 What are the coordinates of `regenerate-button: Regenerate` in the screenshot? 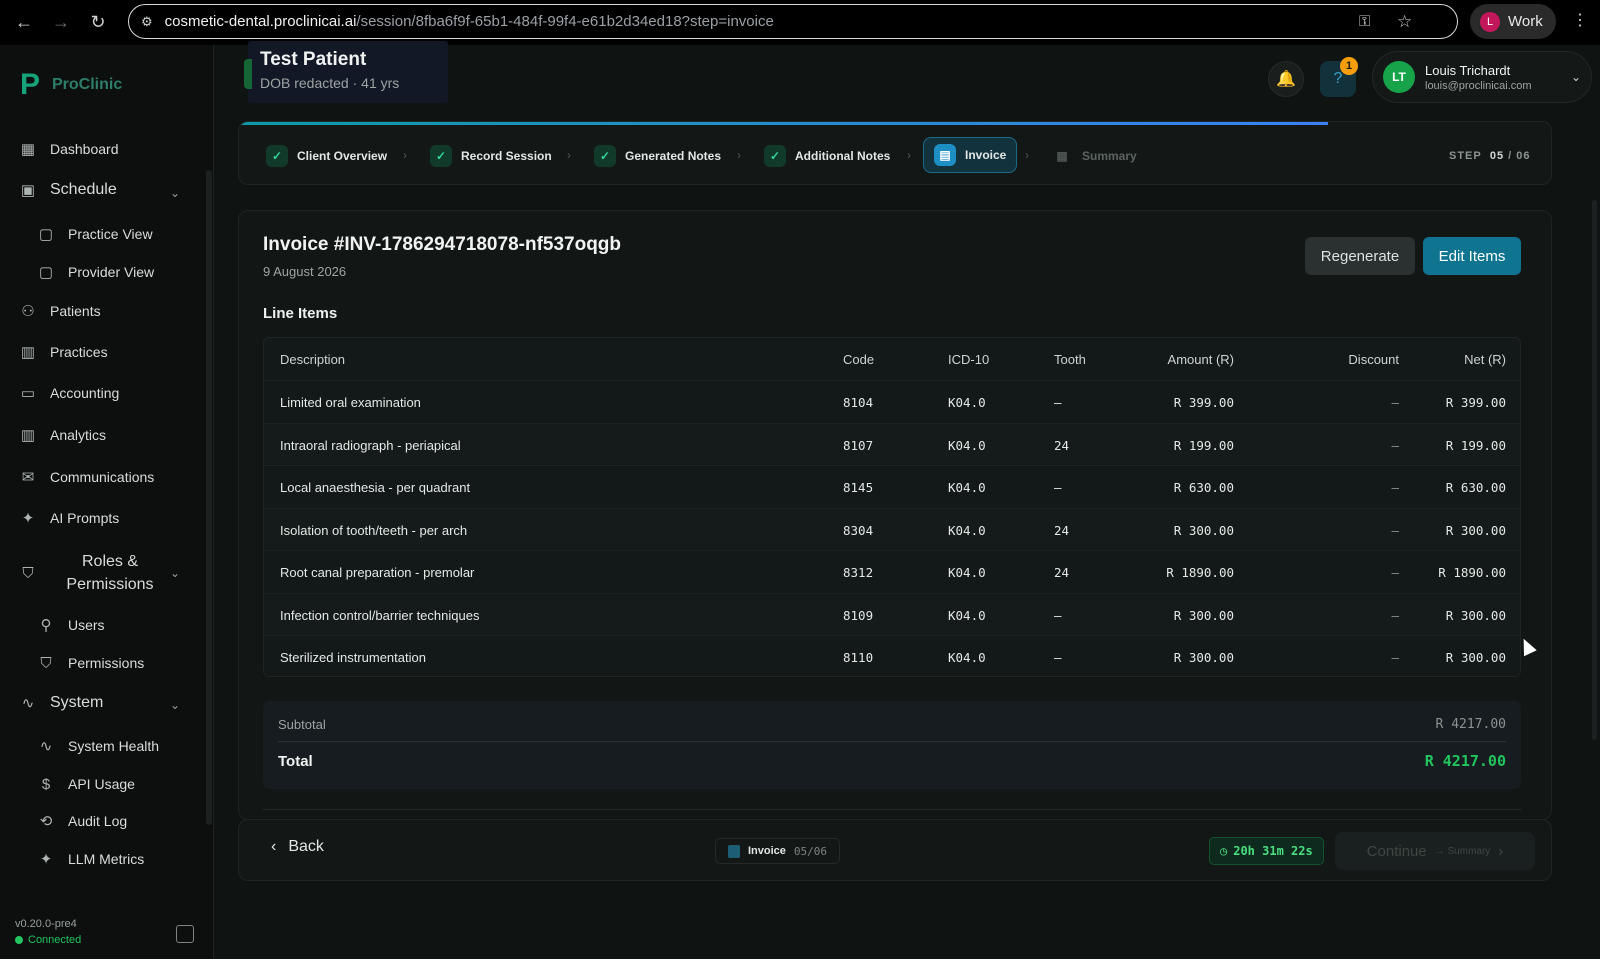 It's located at (1360, 256).